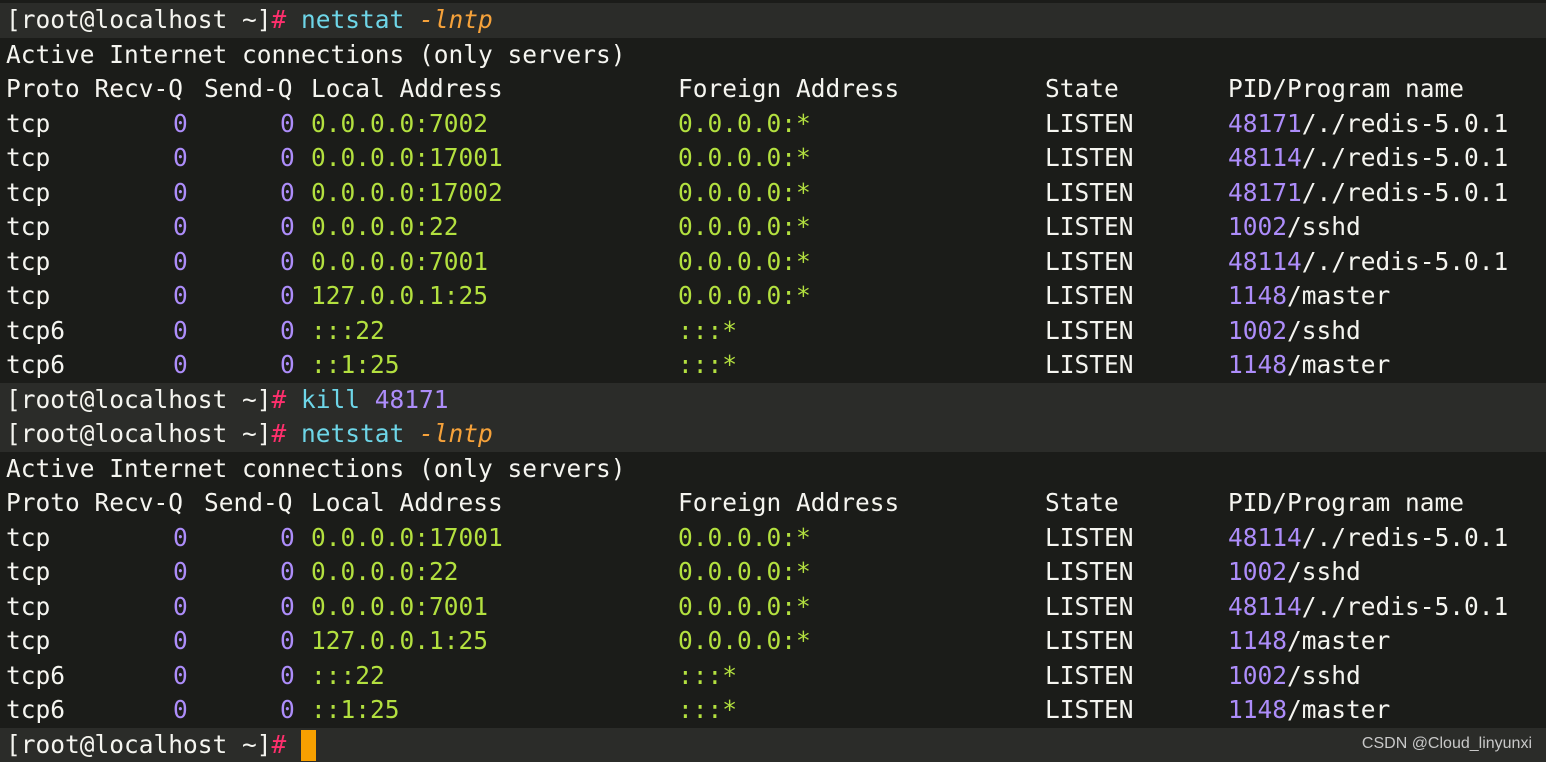 This screenshot has width=1546, height=762. I want to click on prompt-text: [root@localhost ~], so click(139, 433).